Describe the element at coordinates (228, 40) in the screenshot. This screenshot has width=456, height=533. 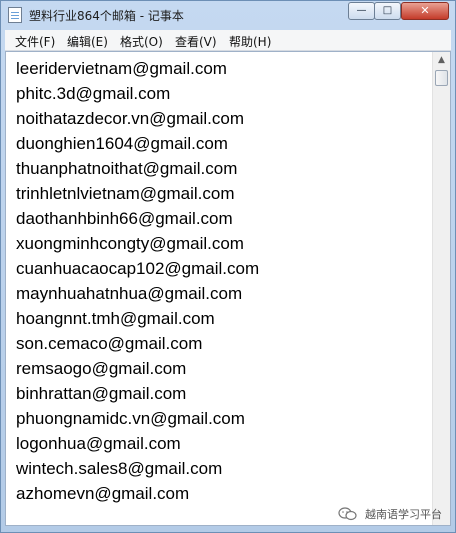
I see `menu-bar: 文件(F) 编辑(E) 格式(O) 查看(V) 帮助(H)` at that location.